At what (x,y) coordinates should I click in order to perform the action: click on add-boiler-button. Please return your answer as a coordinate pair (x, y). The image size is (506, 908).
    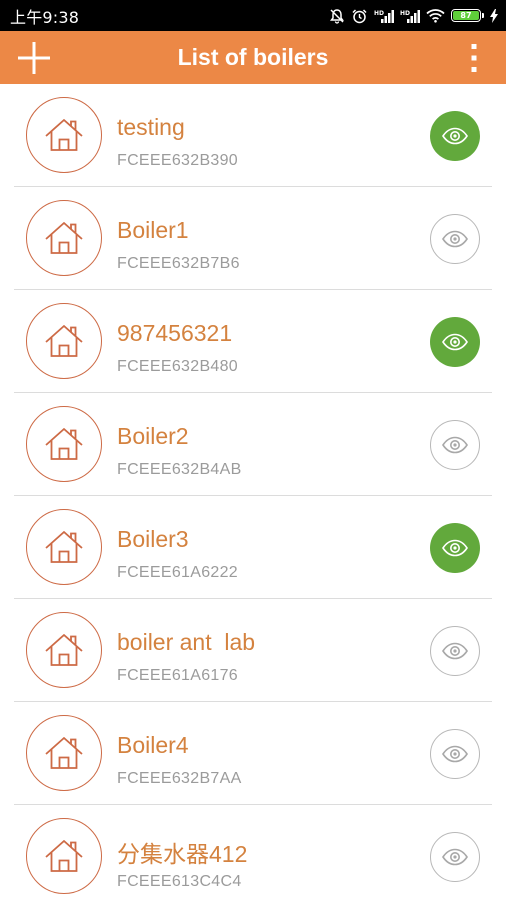
    Looking at the image, I should click on (34, 58).